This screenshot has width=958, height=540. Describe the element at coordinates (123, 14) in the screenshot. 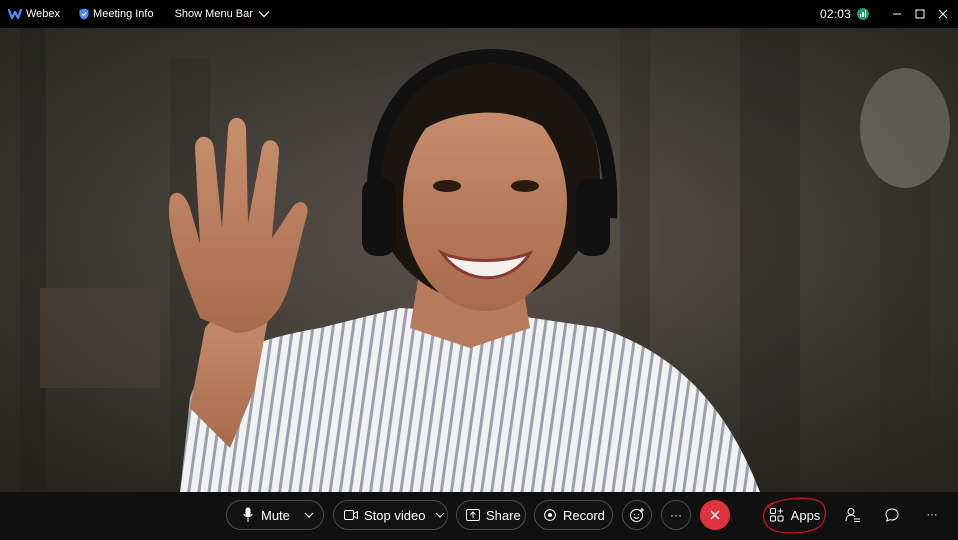

I see `meeting-info-label: Meeting Info` at that location.